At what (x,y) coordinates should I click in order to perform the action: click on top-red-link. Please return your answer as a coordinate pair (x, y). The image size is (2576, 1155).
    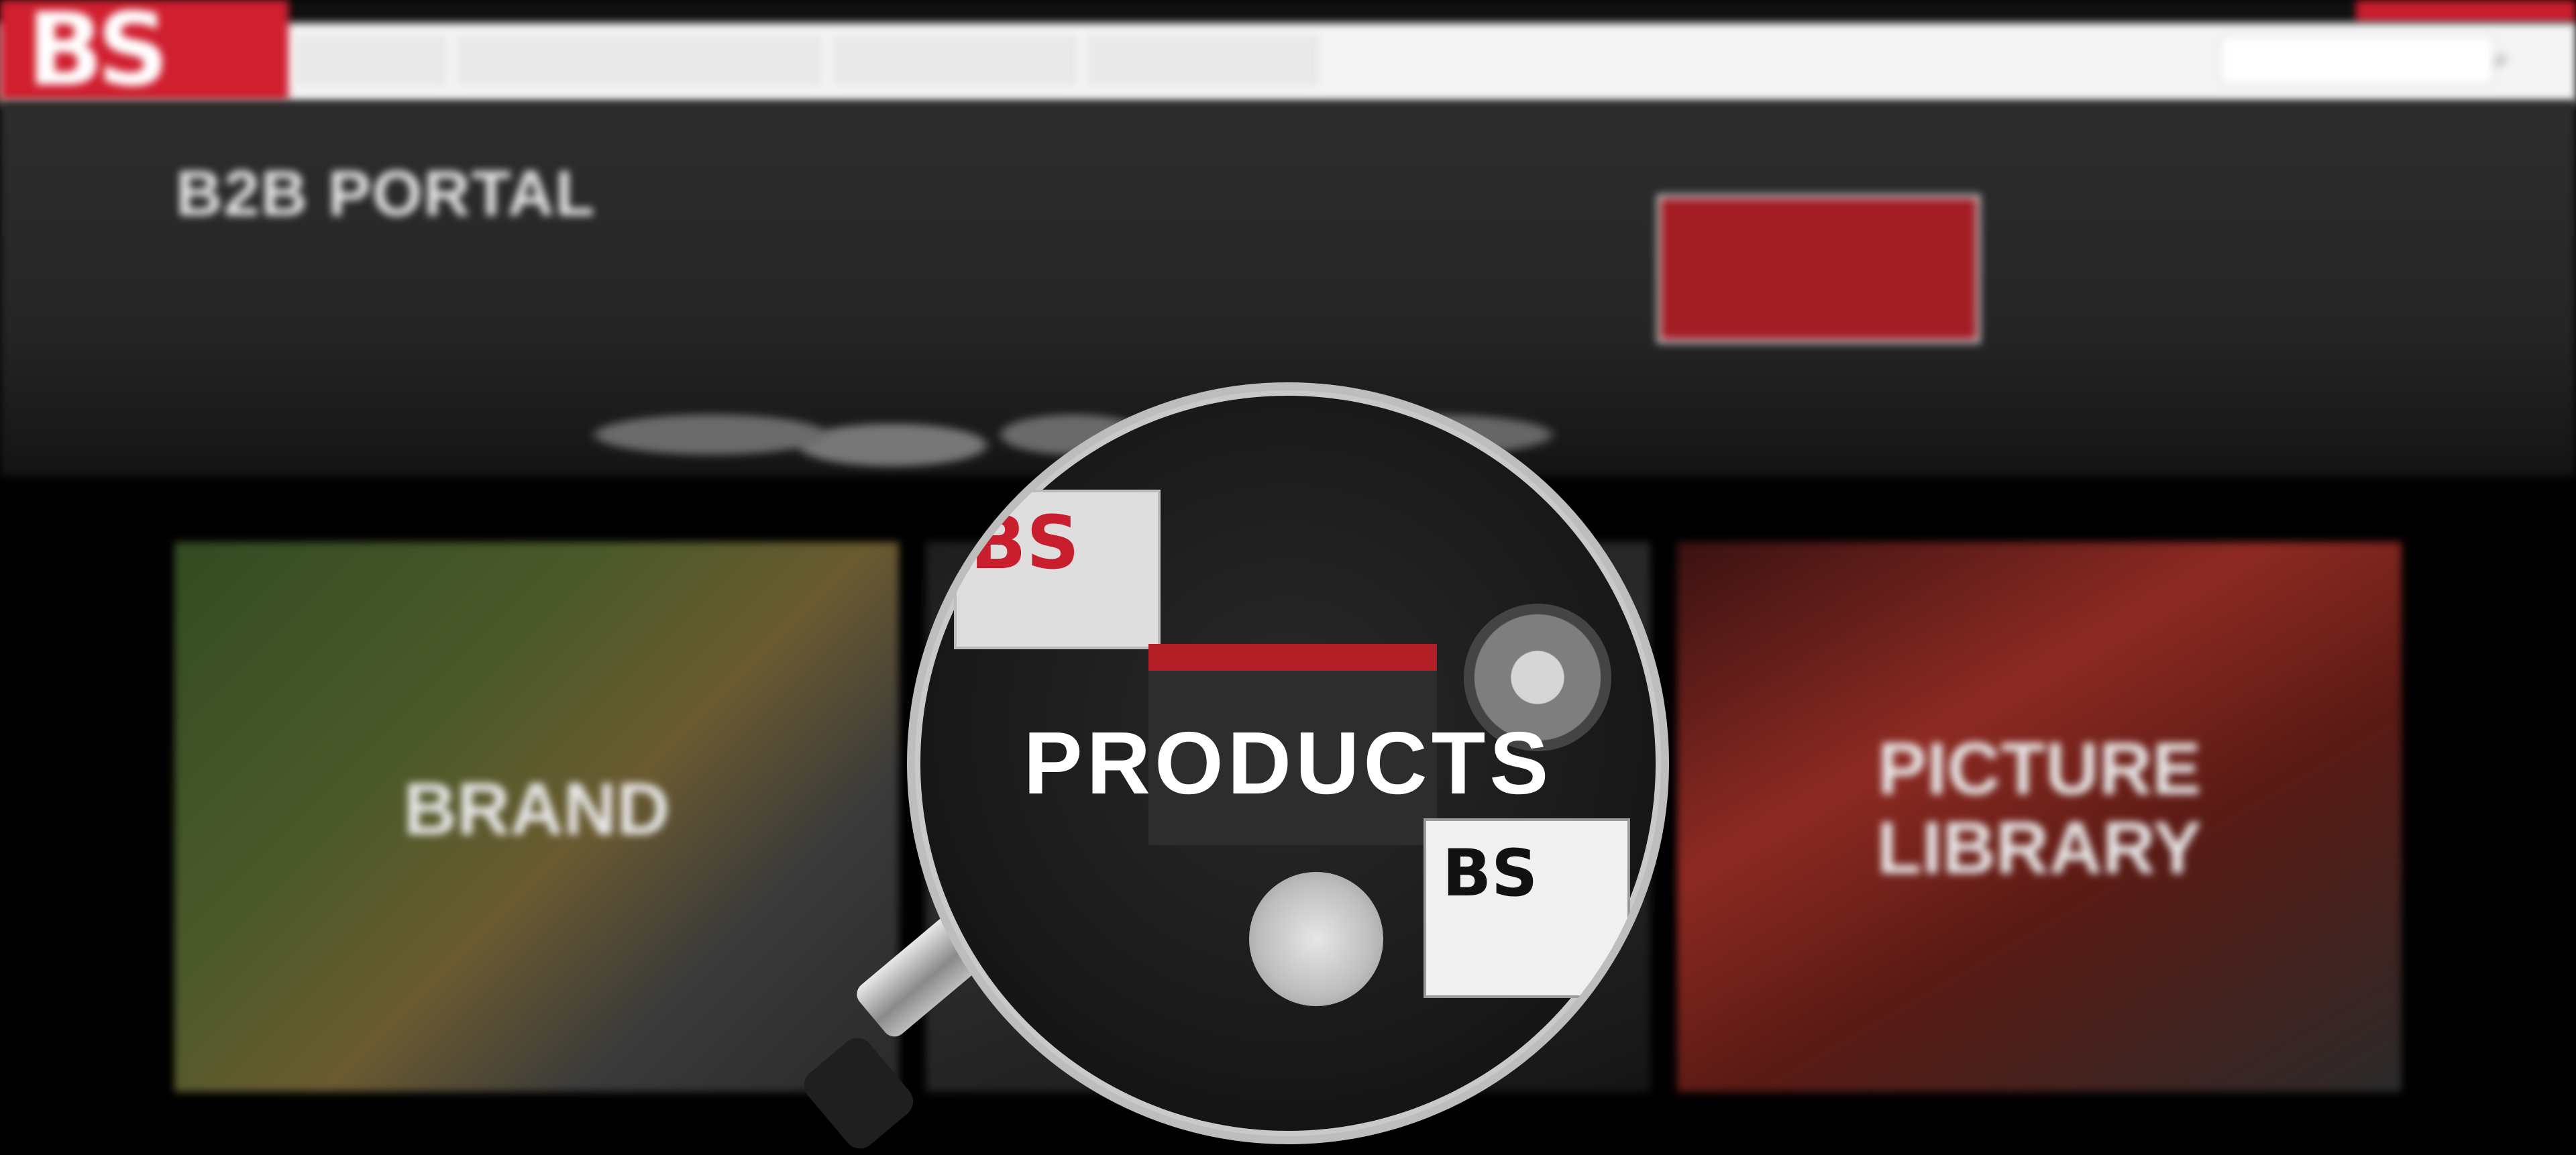
    Looking at the image, I should click on (2466, 11).